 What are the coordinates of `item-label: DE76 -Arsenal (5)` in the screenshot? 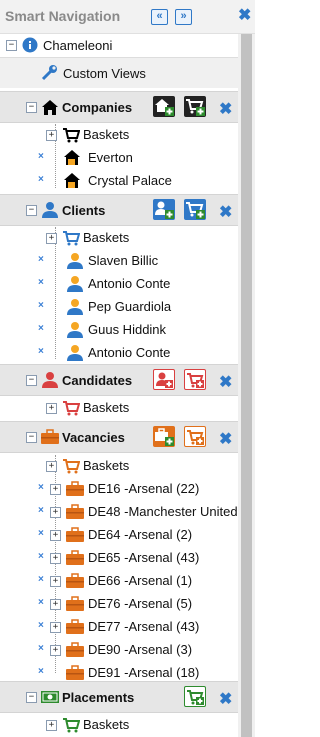 It's located at (140, 603).